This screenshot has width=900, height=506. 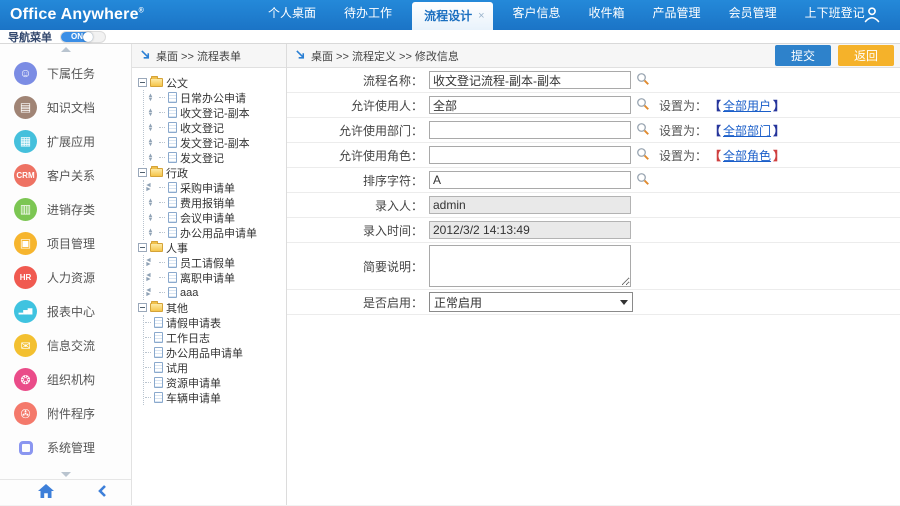 What do you see at coordinates (65, 414) in the screenshot?
I see `sidebar-item-attachments: ✇ 附件程序` at bounding box center [65, 414].